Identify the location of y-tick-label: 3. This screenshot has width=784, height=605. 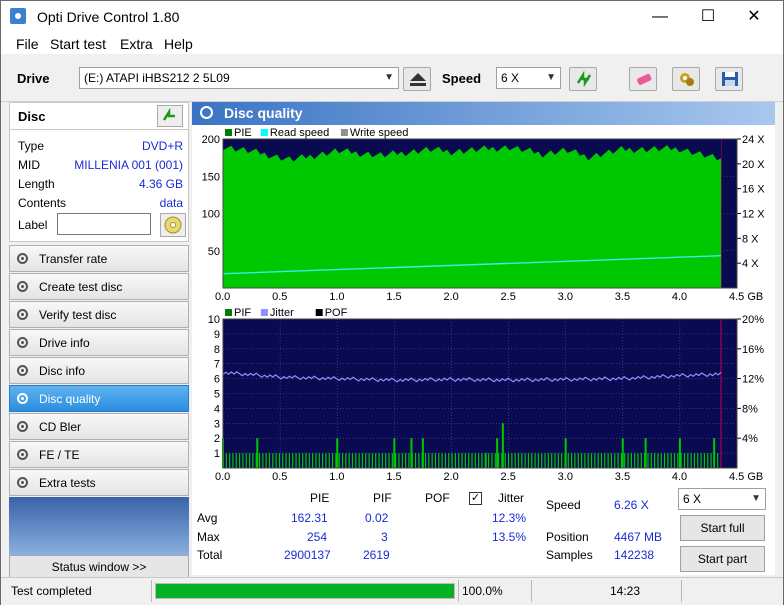
(217, 424).